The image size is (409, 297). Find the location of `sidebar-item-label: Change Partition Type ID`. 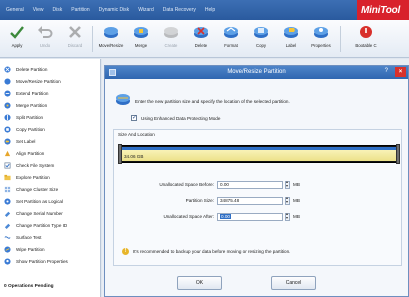

sidebar-item-label: Change Partition Type ID is located at coordinates (42, 225).